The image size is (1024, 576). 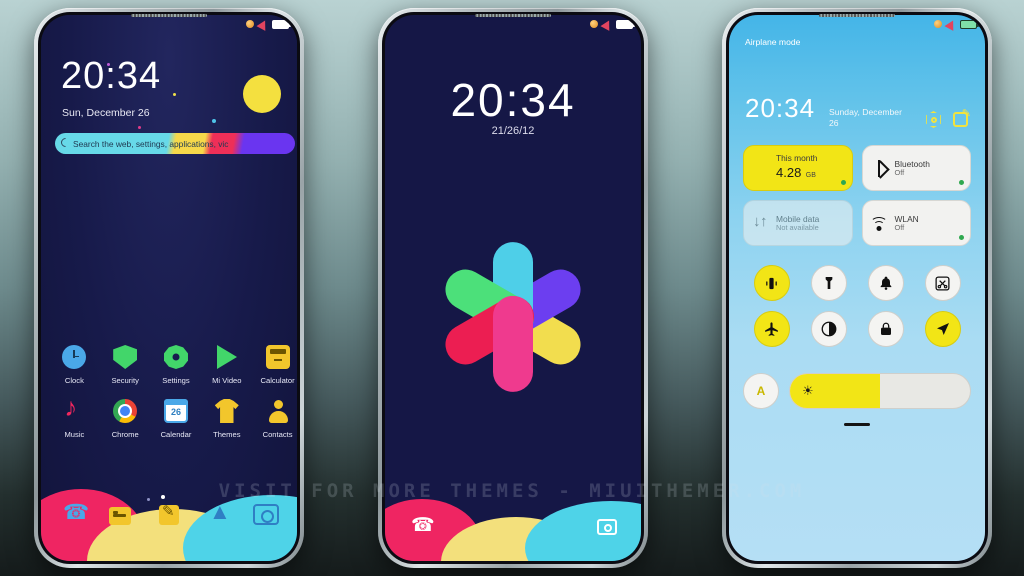 What do you see at coordinates (760, 222) in the screenshot?
I see `data-arrows-icon` at bounding box center [760, 222].